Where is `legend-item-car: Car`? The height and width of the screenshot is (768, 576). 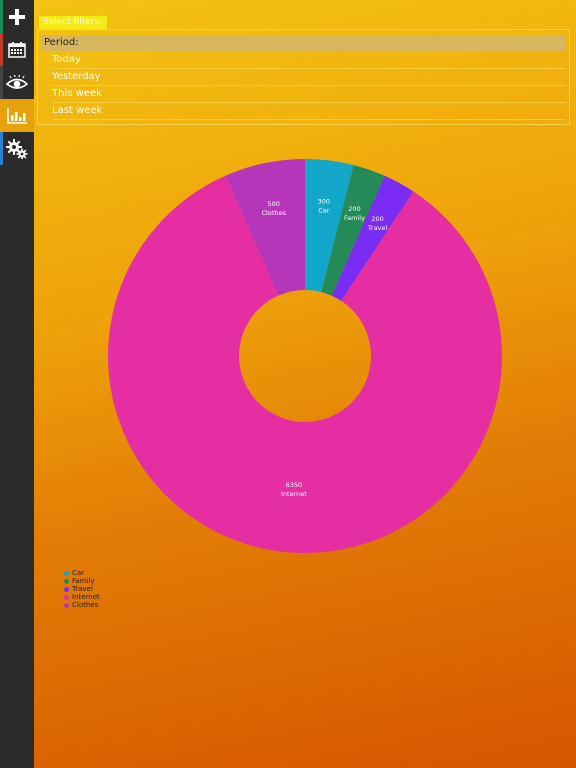 legend-item-car: Car is located at coordinates (82, 573).